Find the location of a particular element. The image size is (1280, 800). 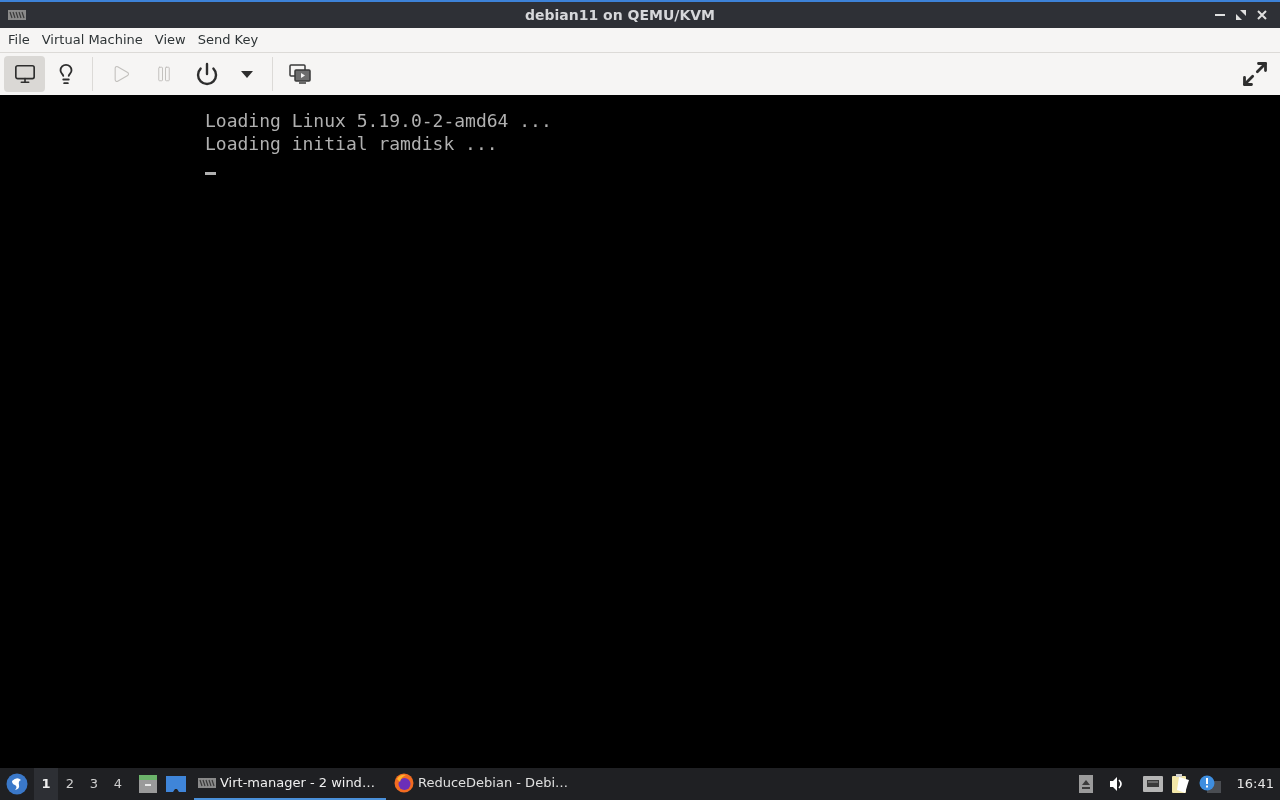

start-logo-icon is located at coordinates (17, 784).